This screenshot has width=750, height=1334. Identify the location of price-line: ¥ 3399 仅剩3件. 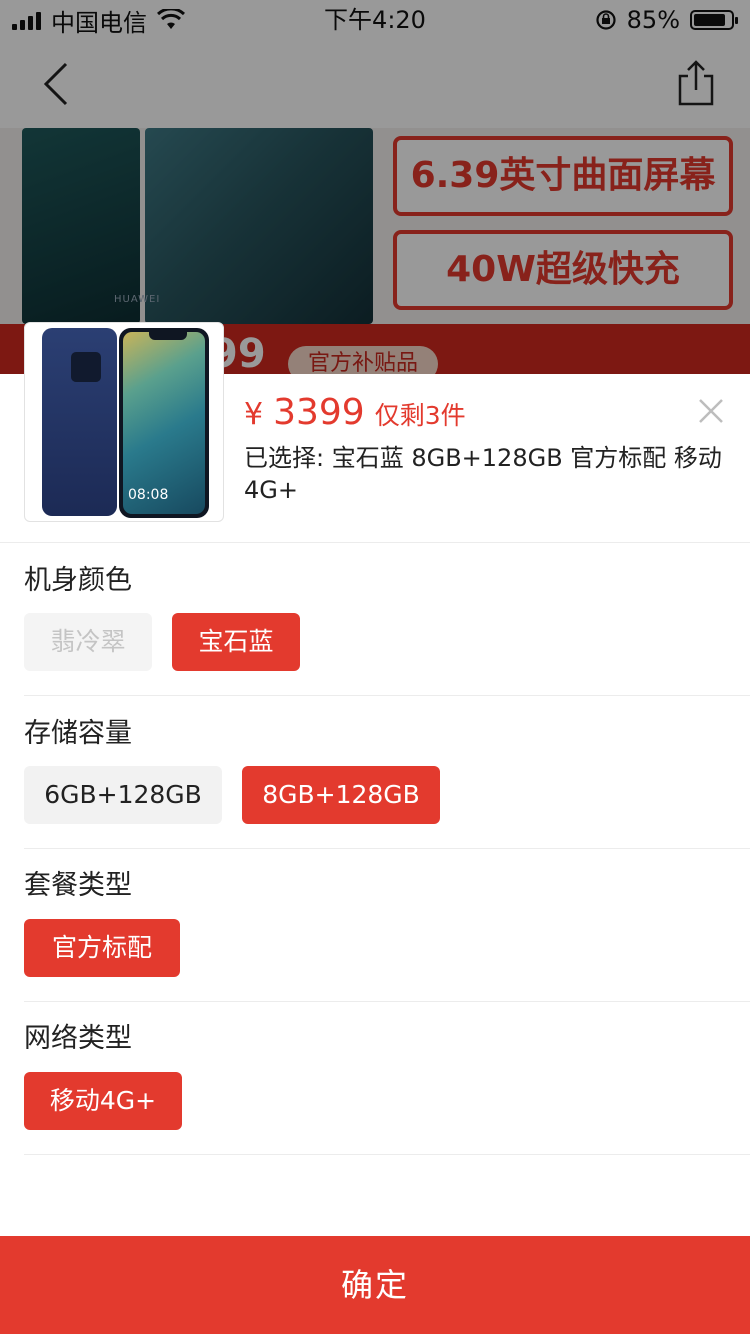
(355, 412).